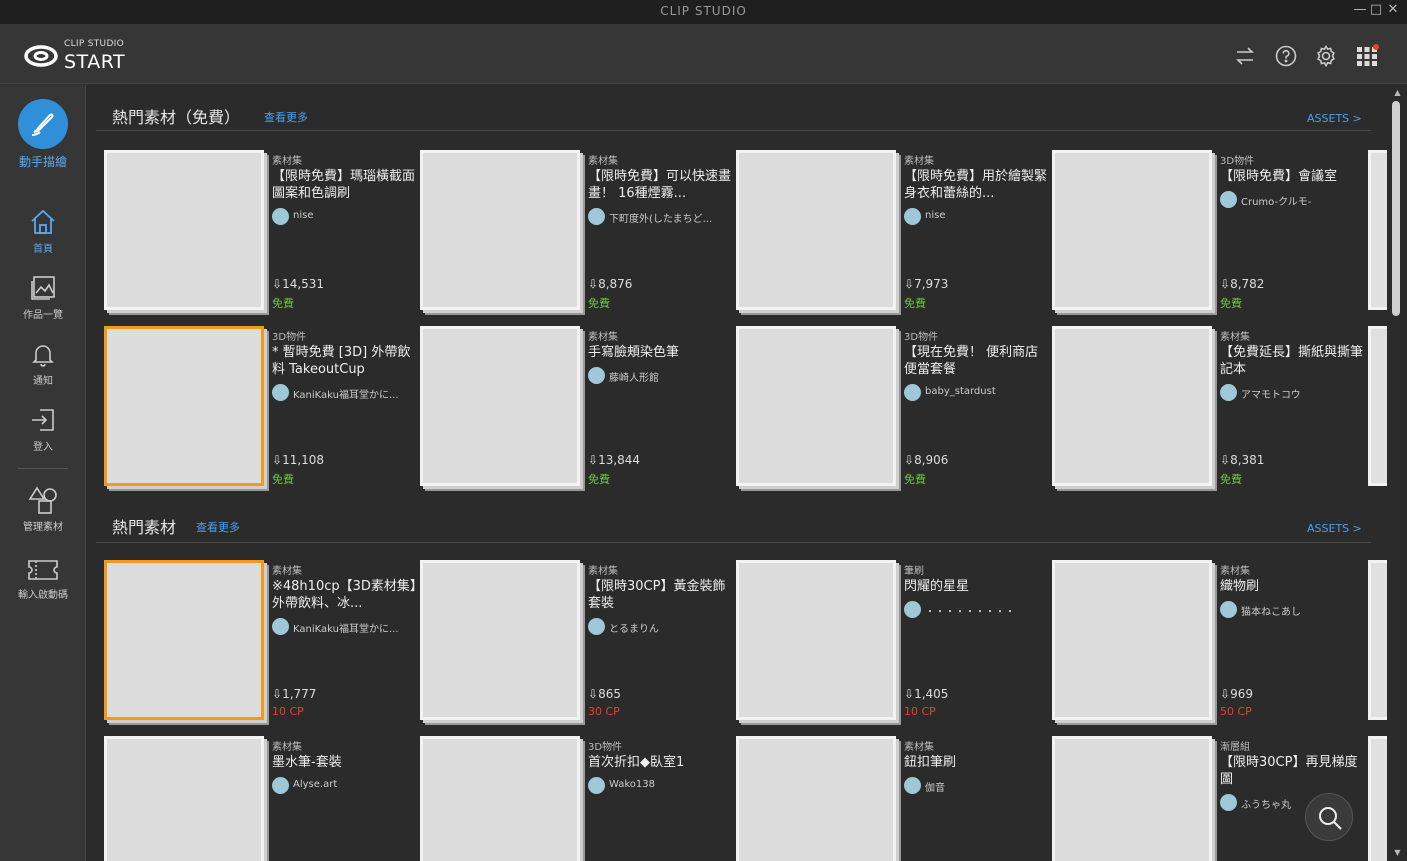 Image resolution: width=1407 pixels, height=861 pixels. What do you see at coordinates (976, 786) in the screenshot?
I see `material-author: 伽音` at bounding box center [976, 786].